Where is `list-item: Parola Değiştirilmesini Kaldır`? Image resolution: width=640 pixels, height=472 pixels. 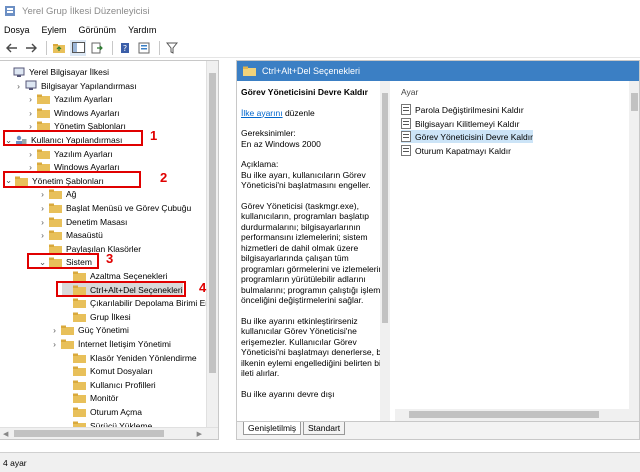 list-item: Parola Değiştirilmesini Kaldır is located at coordinates (462, 109).